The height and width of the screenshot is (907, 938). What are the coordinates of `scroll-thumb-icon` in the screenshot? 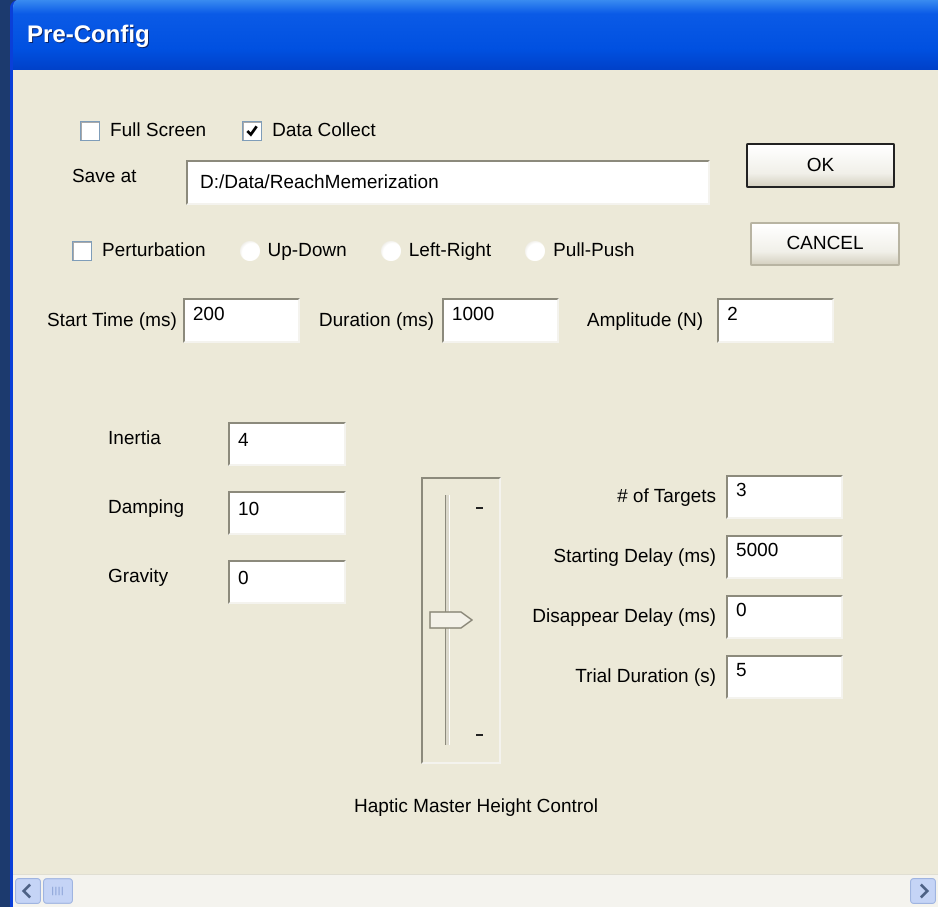 It's located at (58, 891).